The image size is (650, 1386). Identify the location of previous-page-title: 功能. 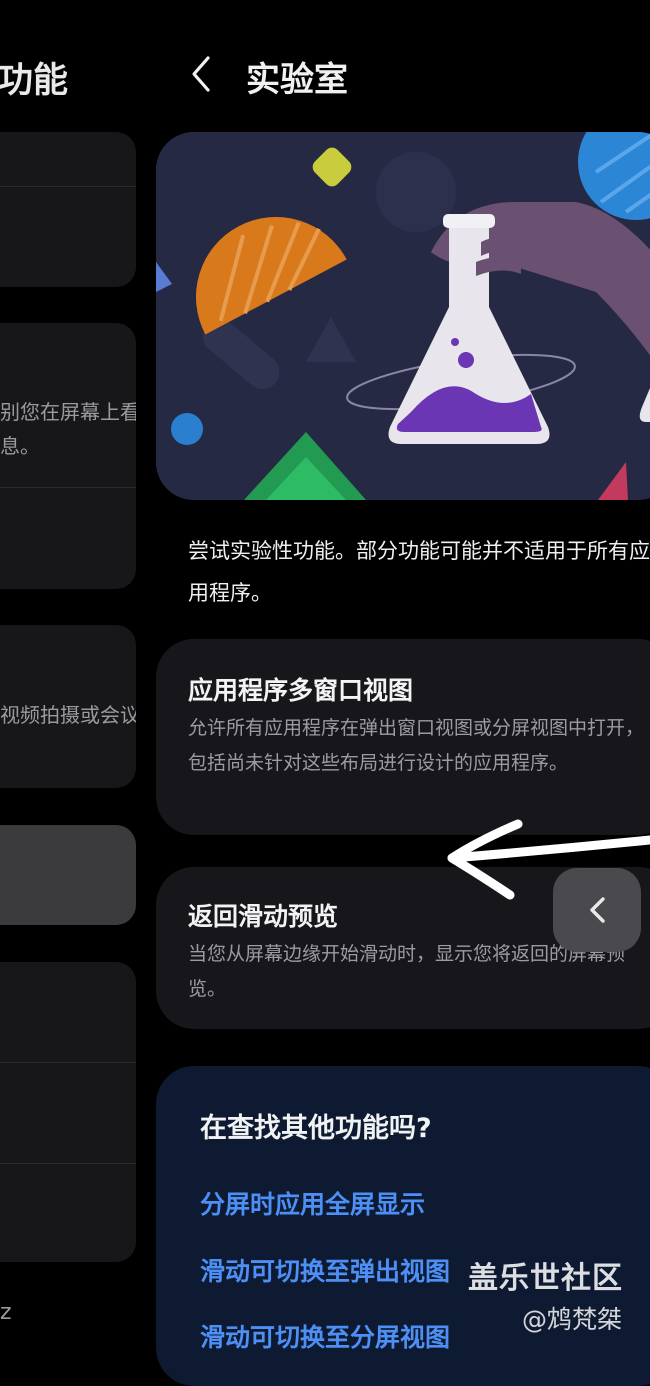
(34, 81).